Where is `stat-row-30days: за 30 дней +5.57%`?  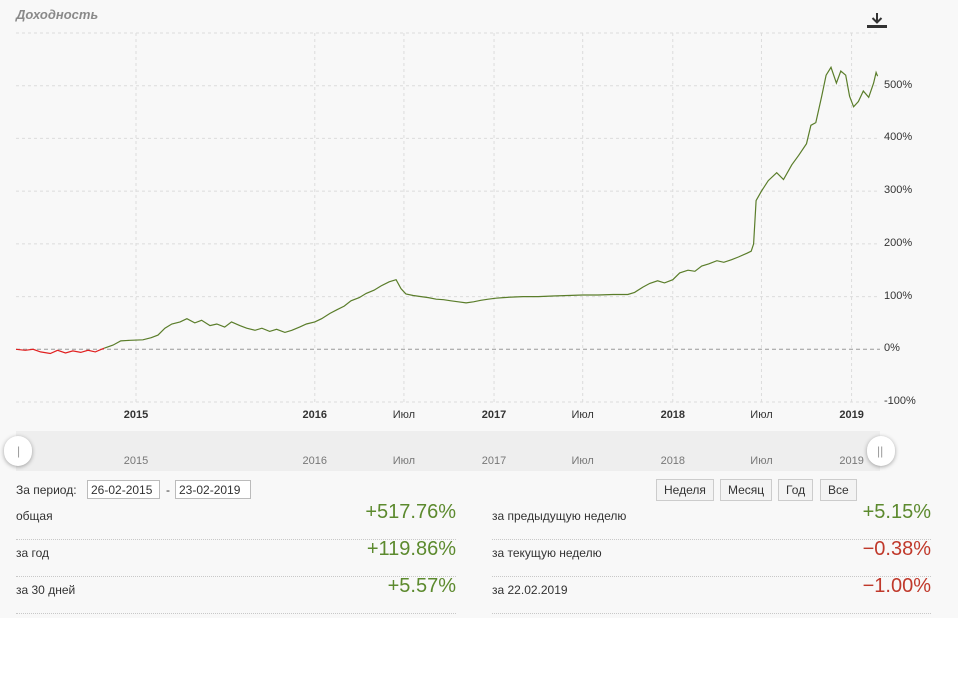
stat-row-30days: за 30 дней +5.57% is located at coordinates (236, 594).